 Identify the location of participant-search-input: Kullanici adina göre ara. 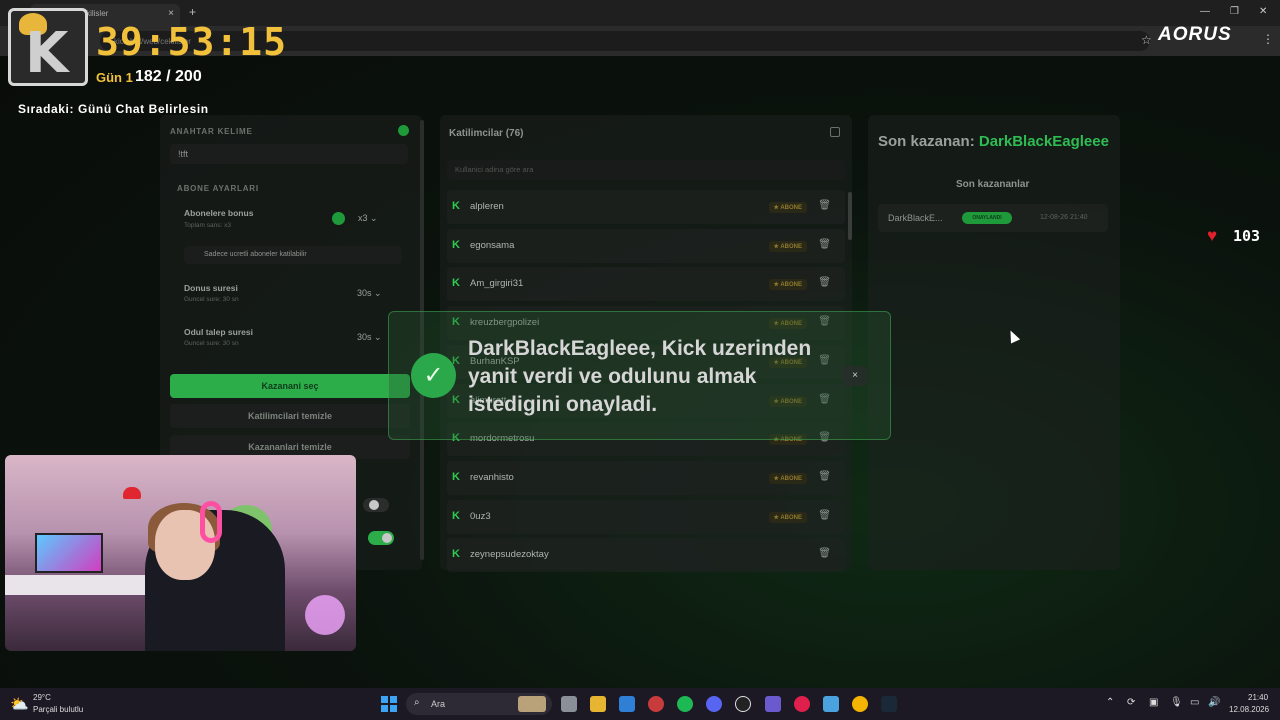
(646, 170).